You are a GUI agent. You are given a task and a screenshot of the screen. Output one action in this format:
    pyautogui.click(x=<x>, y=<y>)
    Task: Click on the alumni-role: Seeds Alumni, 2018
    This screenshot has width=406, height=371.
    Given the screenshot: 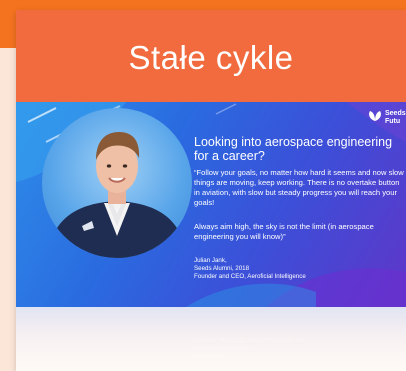 What is the action you would take?
    pyautogui.click(x=222, y=268)
    